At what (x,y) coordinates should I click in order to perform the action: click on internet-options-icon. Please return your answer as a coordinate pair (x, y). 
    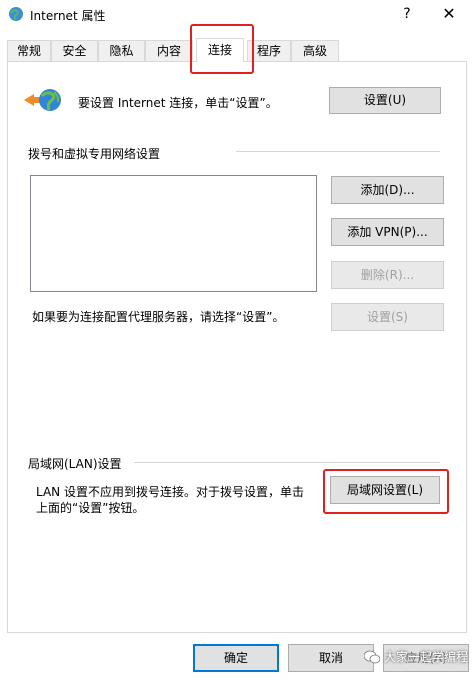
    Looking at the image, I should click on (16, 14).